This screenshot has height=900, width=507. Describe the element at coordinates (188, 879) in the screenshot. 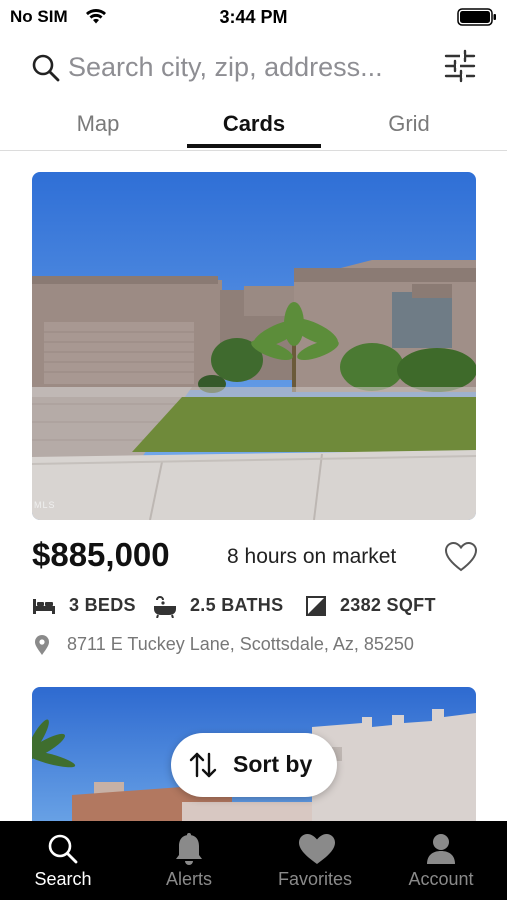

I see `nav-alerts-label: Alerts` at that location.